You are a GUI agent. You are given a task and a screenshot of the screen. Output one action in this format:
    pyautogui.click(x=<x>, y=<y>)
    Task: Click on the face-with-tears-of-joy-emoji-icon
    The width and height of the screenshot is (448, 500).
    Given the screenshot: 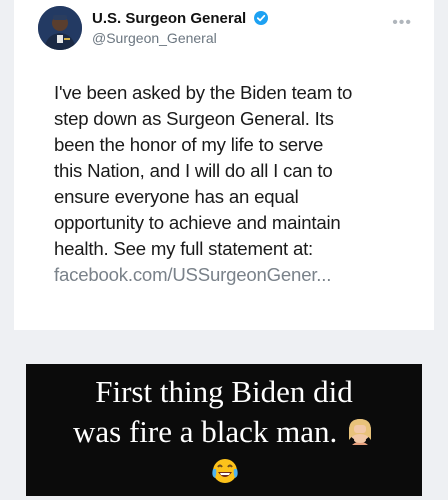 What is the action you would take?
    pyautogui.click(x=225, y=471)
    